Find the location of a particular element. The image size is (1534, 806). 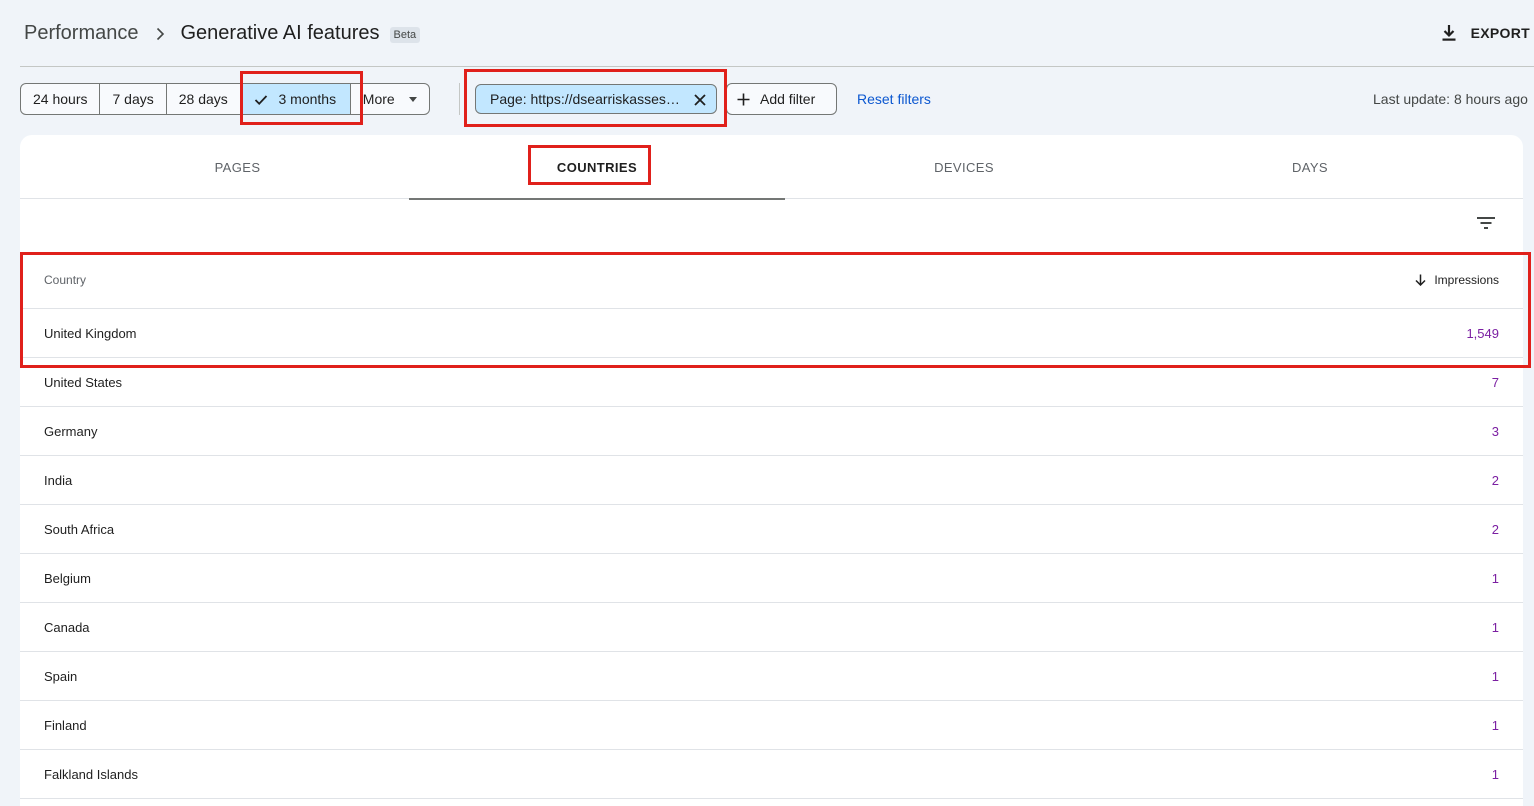

breadcrumb: Performance Generative AI features Beta is located at coordinates (222, 33).